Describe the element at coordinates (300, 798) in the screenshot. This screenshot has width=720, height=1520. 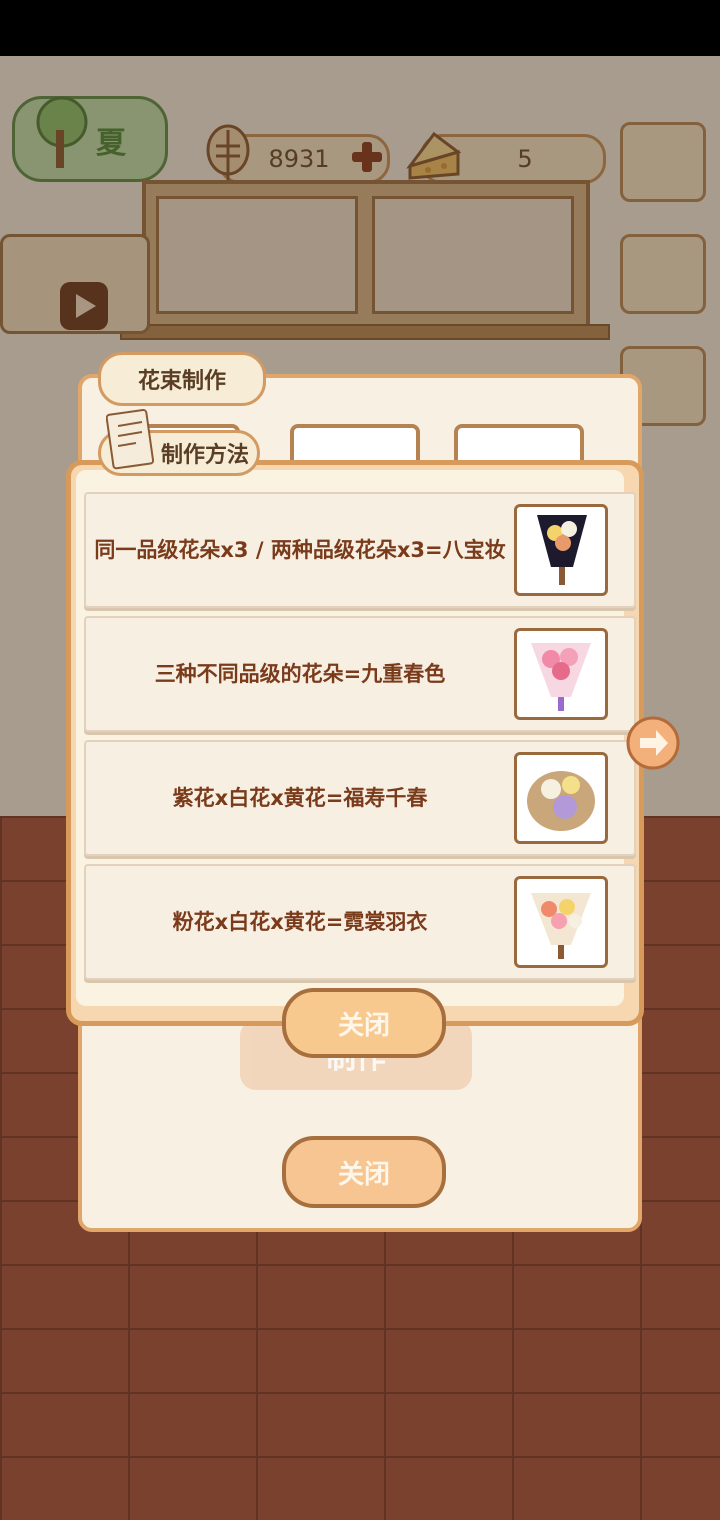
I see `recipe-text: 紫花x白花x黄花=福寿千春` at that location.